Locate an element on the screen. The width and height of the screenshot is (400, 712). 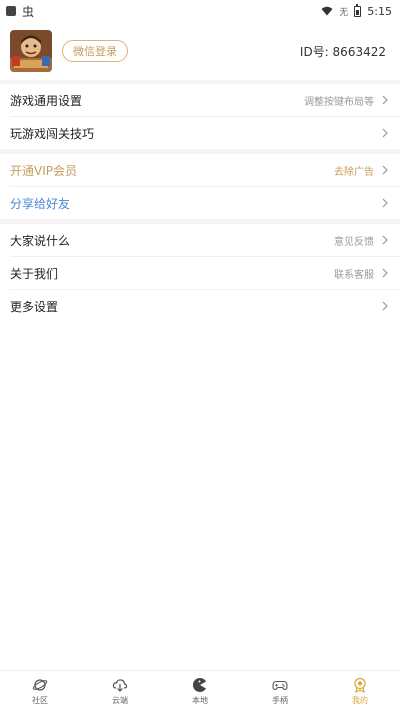
avatar is located at coordinates (31, 51).